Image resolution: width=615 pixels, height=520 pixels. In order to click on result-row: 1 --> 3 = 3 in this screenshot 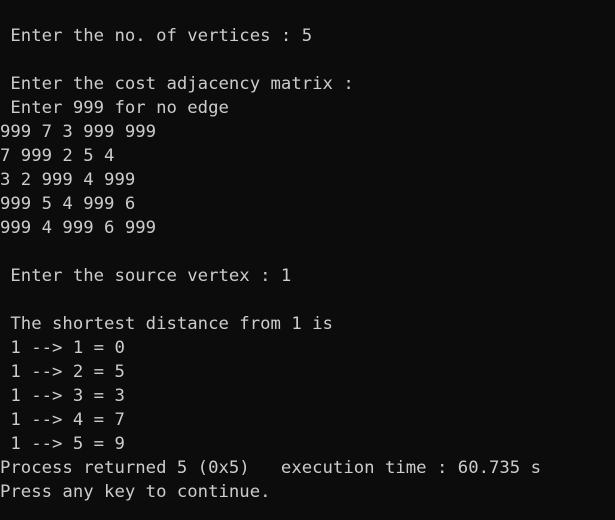, I will do `click(62, 396)`.